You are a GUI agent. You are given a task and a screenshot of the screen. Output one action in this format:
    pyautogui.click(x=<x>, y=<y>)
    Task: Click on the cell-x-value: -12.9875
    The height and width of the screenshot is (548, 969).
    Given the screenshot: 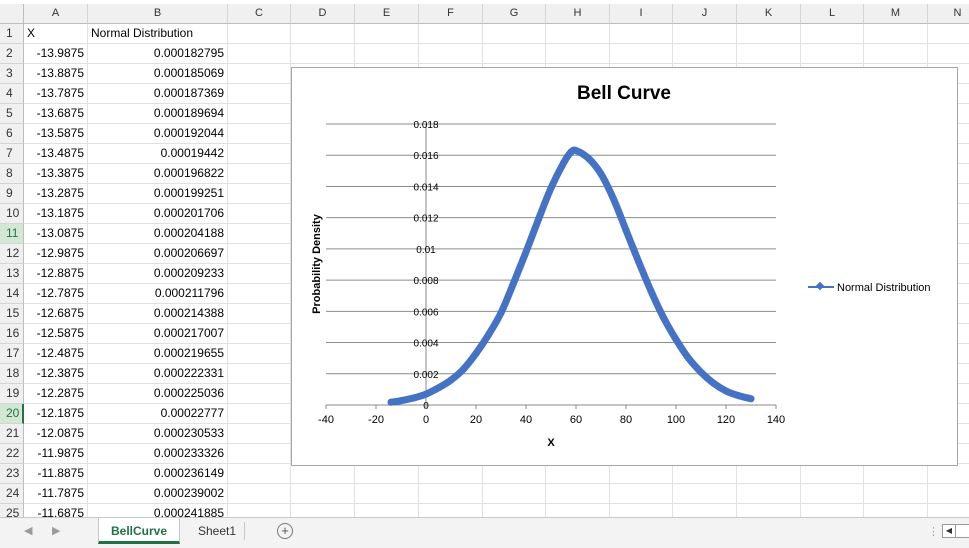 What is the action you would take?
    pyautogui.click(x=56, y=254)
    